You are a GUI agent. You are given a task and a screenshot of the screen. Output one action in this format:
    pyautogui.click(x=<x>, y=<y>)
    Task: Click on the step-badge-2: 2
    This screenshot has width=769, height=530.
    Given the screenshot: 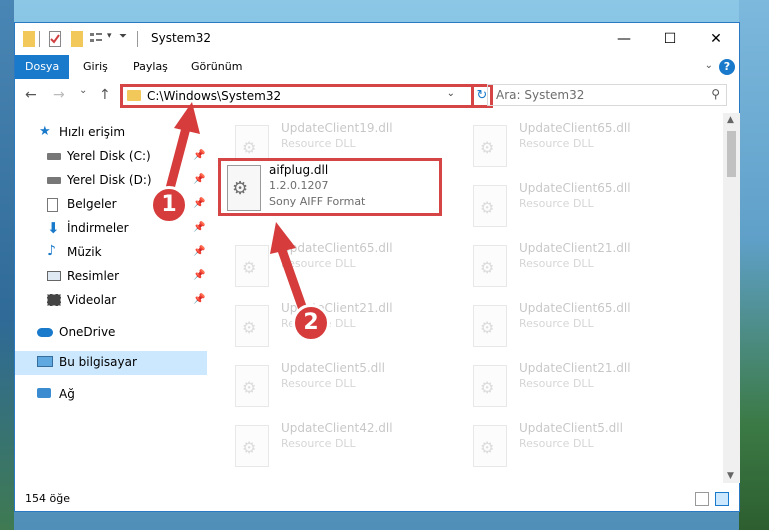 What is the action you would take?
    pyautogui.click(x=311, y=323)
    